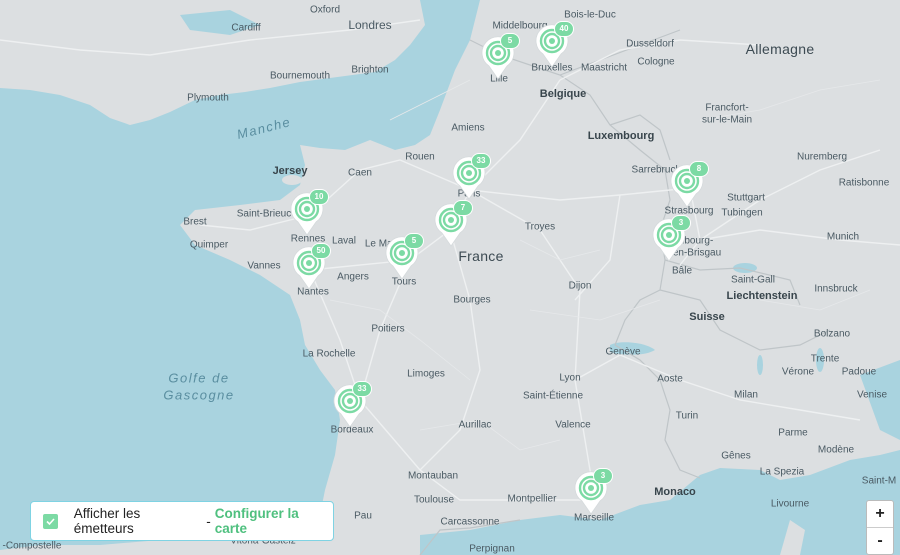  Describe the element at coordinates (500, 56) in the screenshot. I see `marker-lille: 5` at that location.